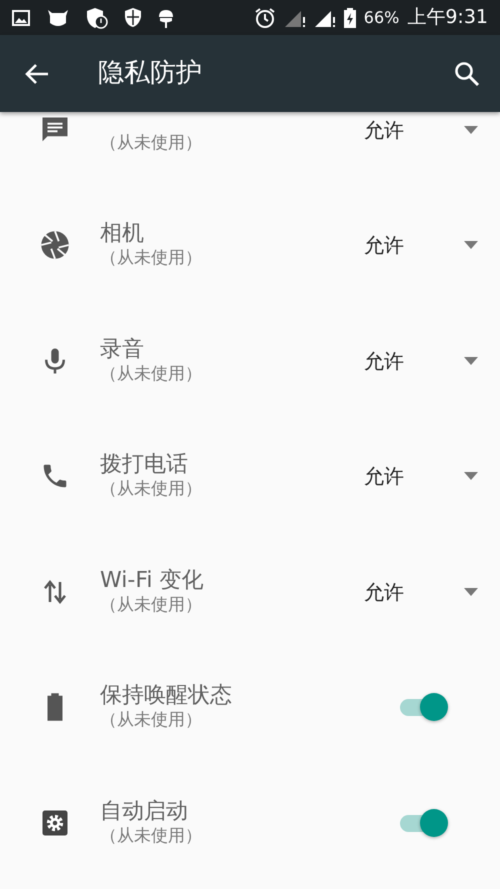 Image resolution: width=500 pixels, height=889 pixels. Describe the element at coordinates (122, 349) in the screenshot. I see `permission-title: 录音` at that location.